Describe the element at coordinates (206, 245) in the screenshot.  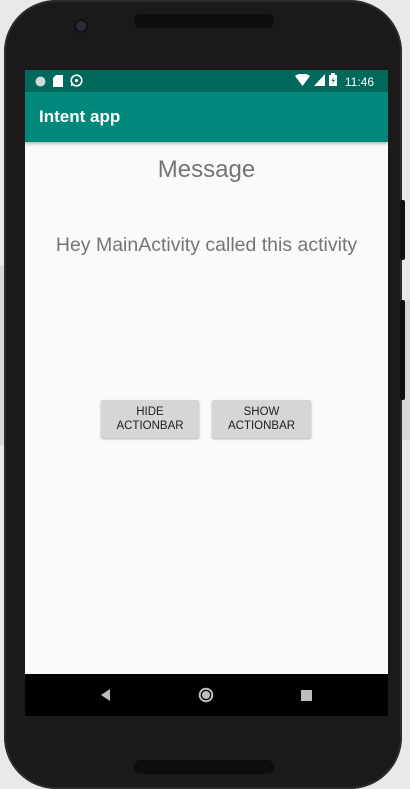
I see `message-body: Hey MainActivity called this activity` at that location.